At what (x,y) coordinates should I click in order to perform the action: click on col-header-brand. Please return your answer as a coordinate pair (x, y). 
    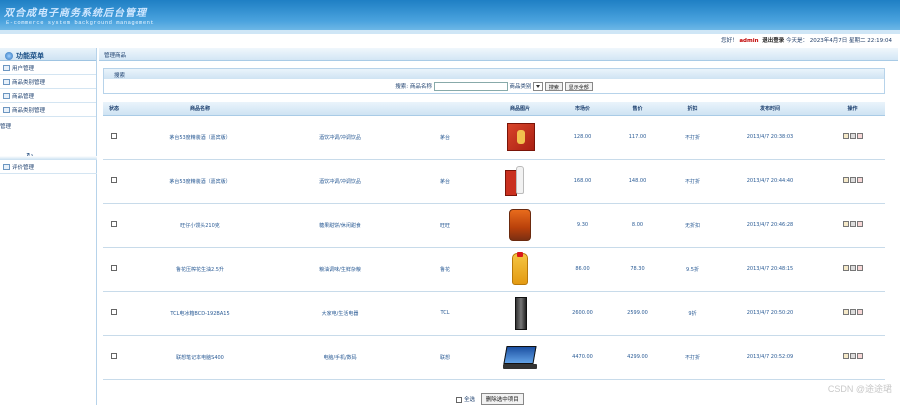
    Looking at the image, I should click on (445, 109).